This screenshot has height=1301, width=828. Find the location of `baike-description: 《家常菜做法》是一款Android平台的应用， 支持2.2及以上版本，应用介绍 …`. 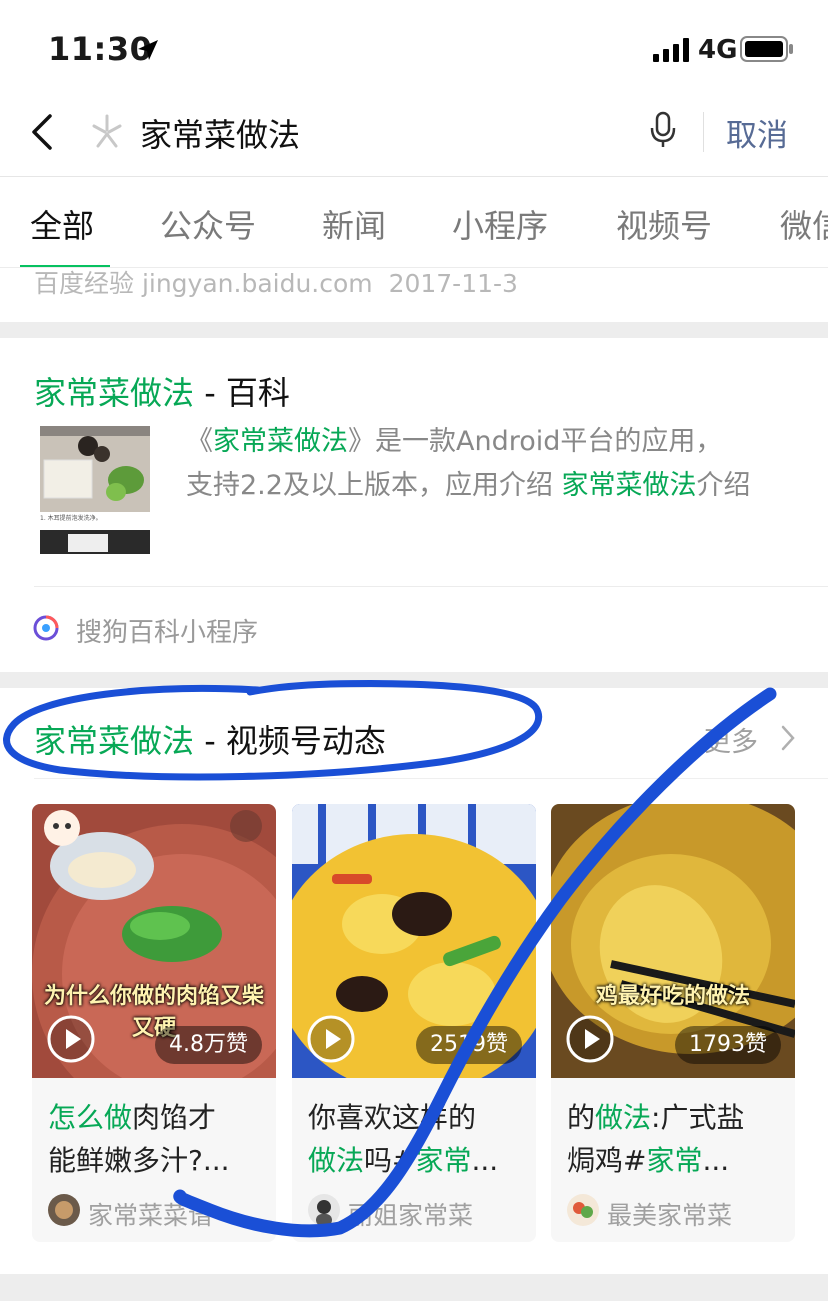

baike-description: 《家常菜做法》是一款Android平台的应用， 支持2.2及以上版本，应用介绍 … is located at coordinates (468, 463).